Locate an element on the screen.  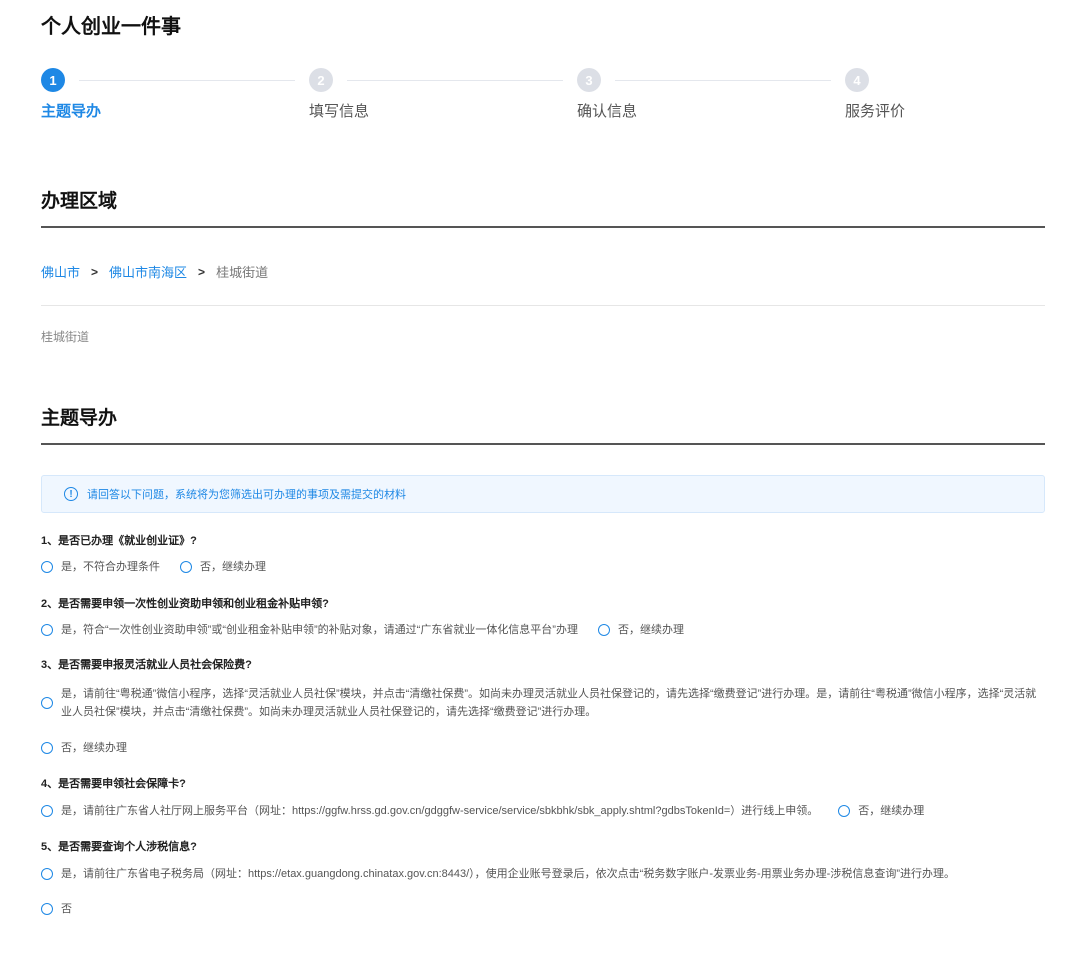
breadcrumb-district: 佛山市南海区 is located at coordinates (148, 271).